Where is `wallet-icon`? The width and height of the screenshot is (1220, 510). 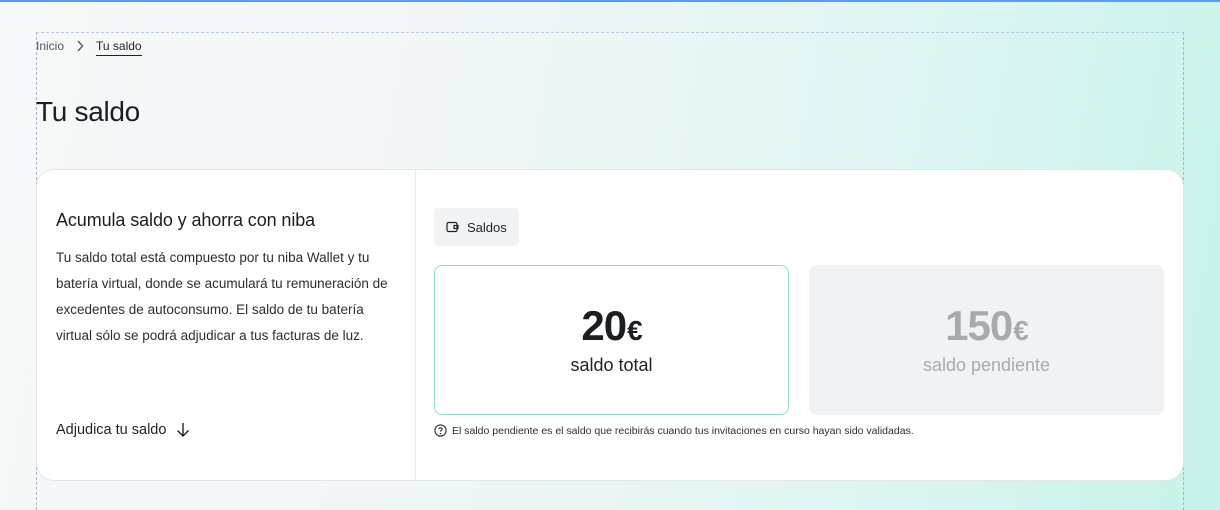 wallet-icon is located at coordinates (452, 227).